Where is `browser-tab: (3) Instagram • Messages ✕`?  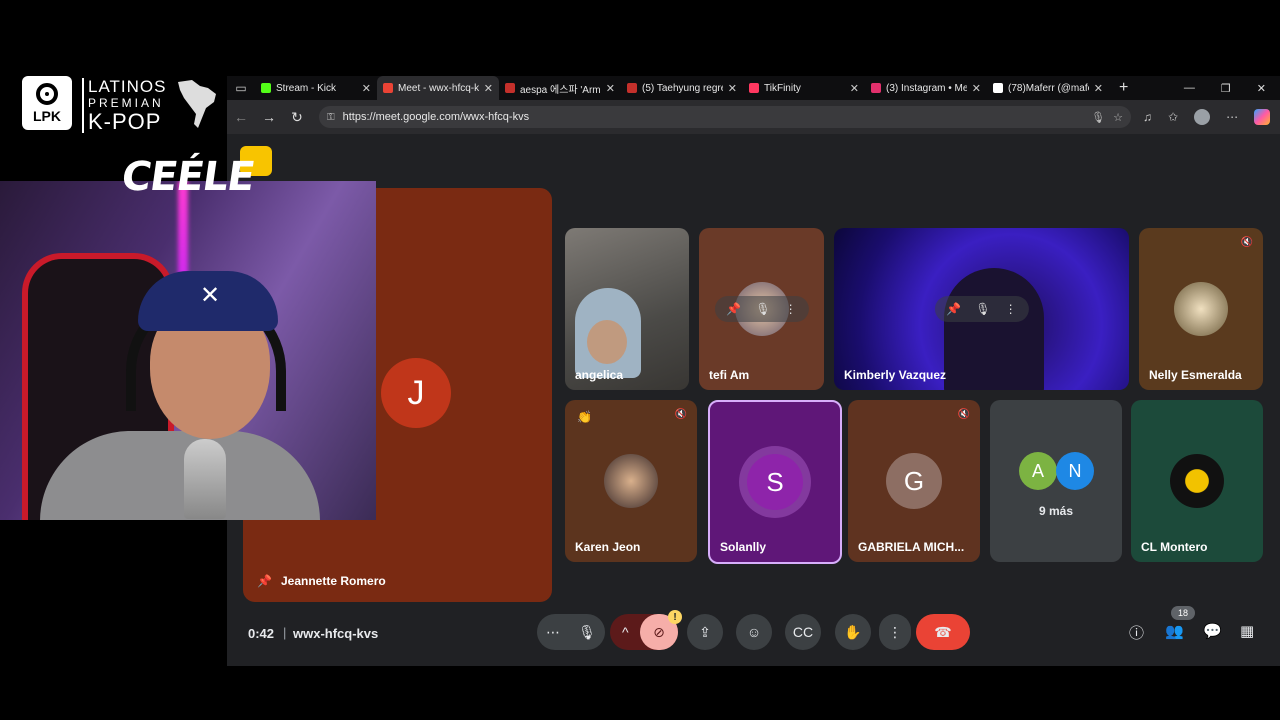 browser-tab: (3) Instagram • Messages ✕ is located at coordinates (926, 88).